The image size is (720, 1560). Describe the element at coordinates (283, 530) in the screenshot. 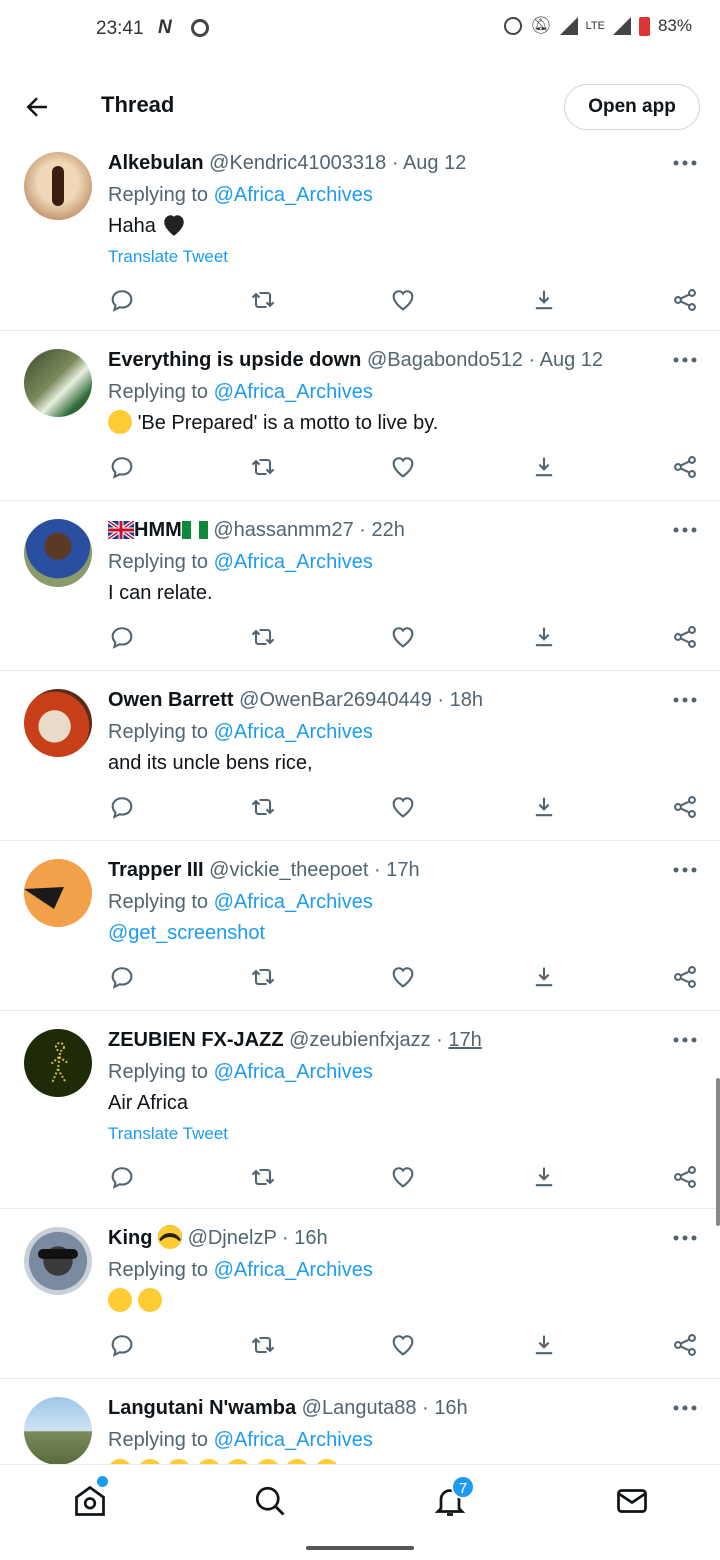

I see `author-handle: @hassanmm27` at that location.